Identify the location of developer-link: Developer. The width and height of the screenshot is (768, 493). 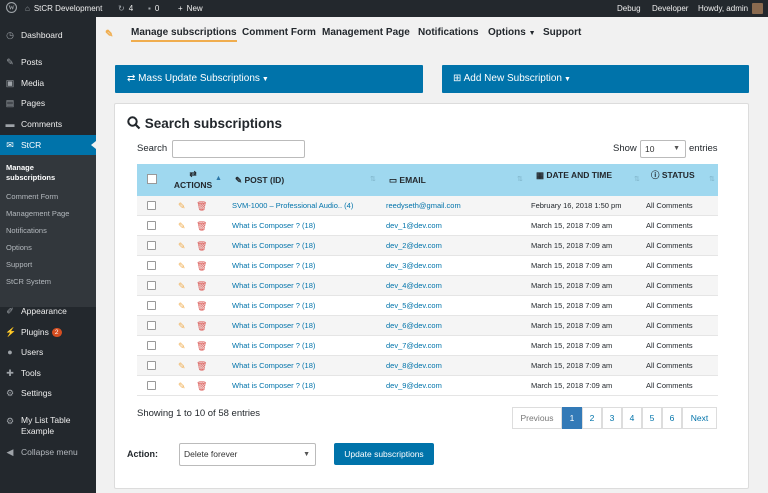
(670, 8).